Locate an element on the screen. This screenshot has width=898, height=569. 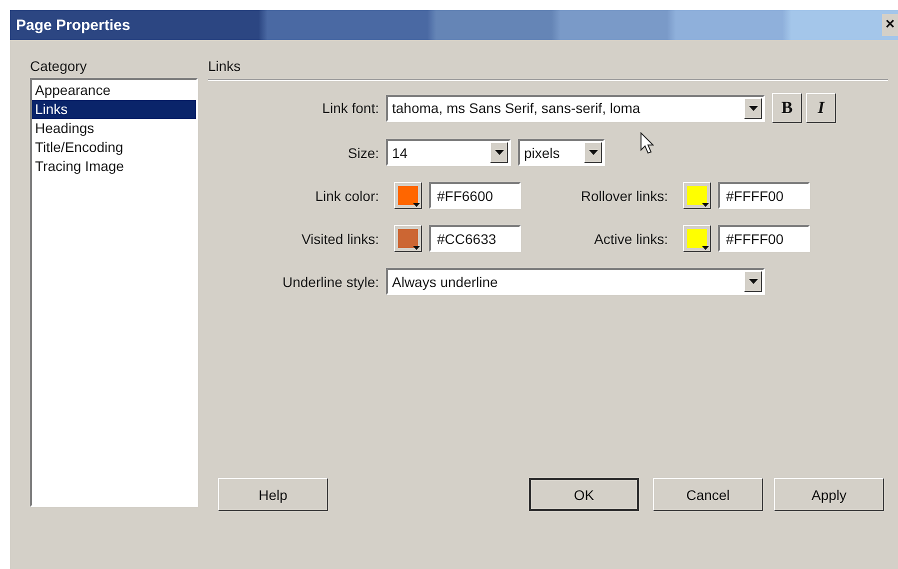
field-label: Active links: is located at coordinates (630, 238).